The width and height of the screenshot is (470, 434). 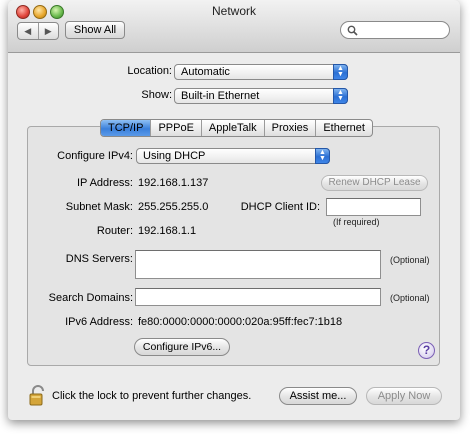 What do you see at coordinates (261, 96) in the screenshot?
I see `show-popup: Built-in Ethernet ▲ ▼` at bounding box center [261, 96].